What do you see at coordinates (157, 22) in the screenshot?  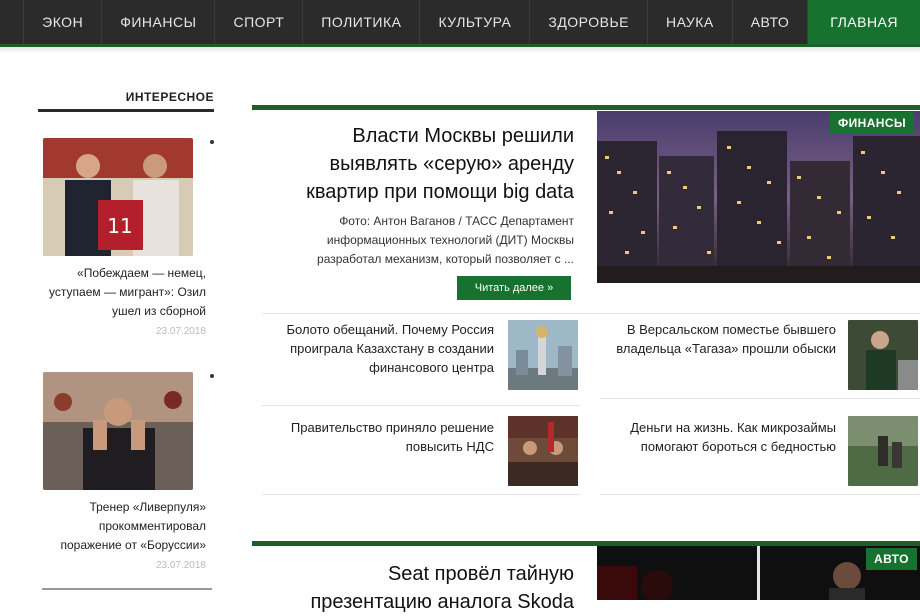 I see `nav-item-finance: ФИНАНСЫ` at bounding box center [157, 22].